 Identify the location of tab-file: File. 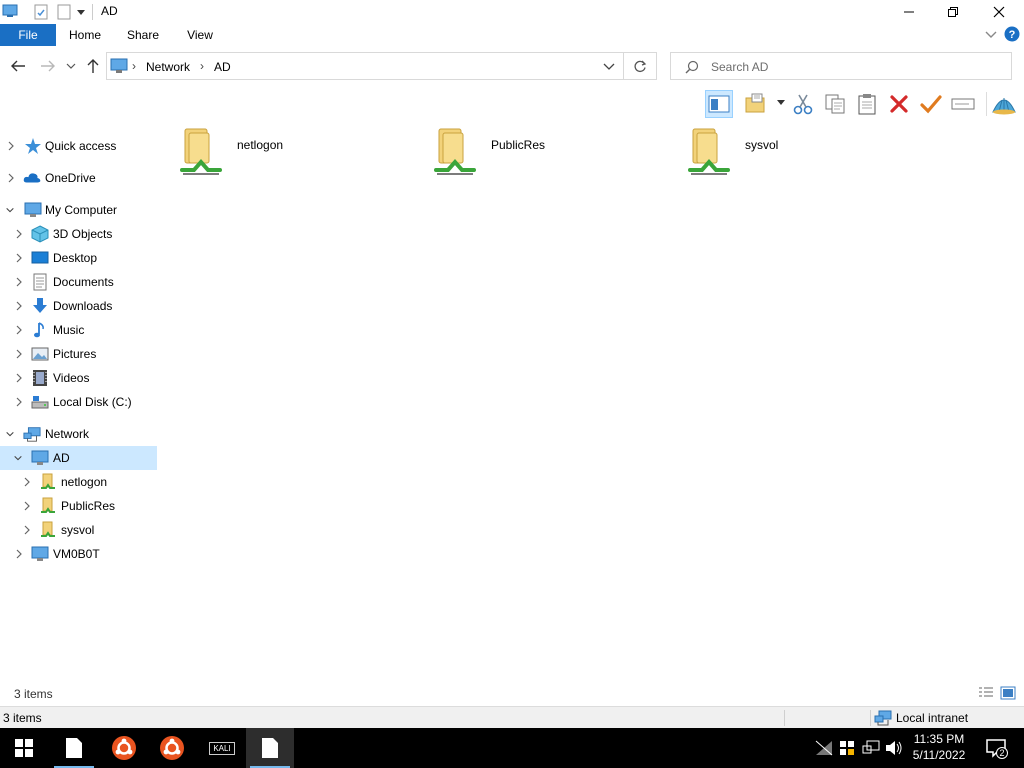
(28, 35).